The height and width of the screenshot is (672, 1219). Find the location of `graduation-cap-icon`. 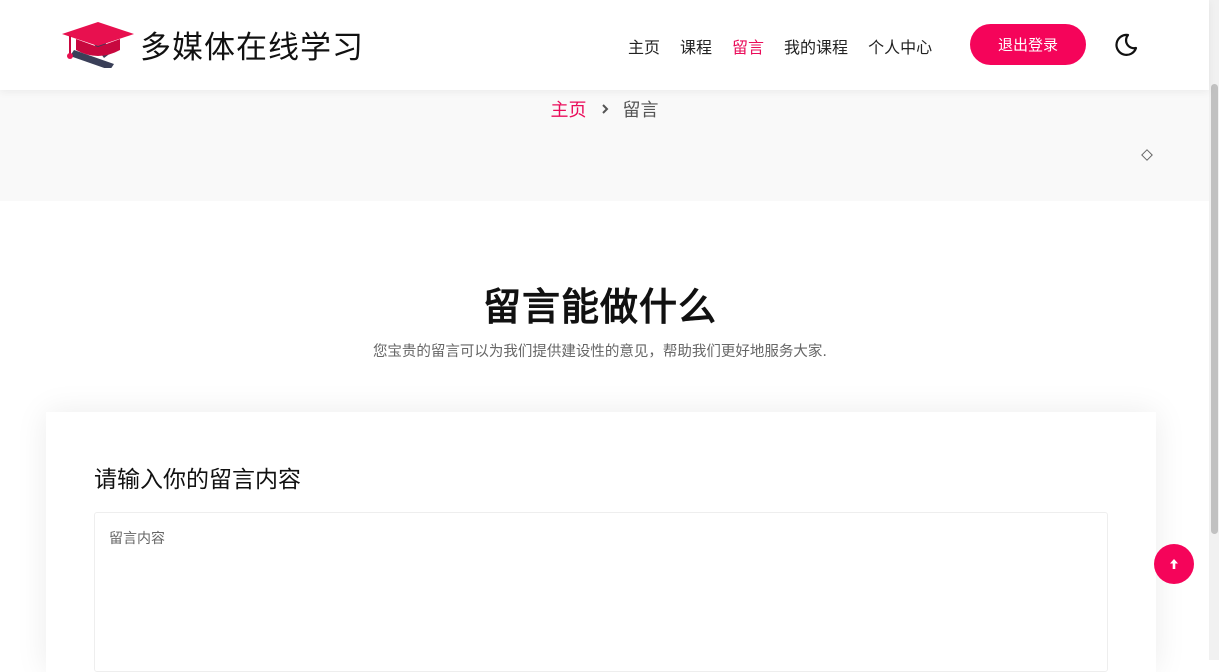

graduation-cap-icon is located at coordinates (98, 45).